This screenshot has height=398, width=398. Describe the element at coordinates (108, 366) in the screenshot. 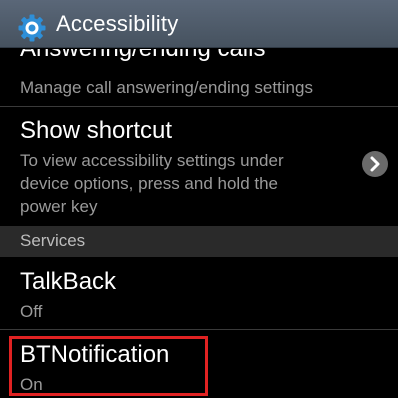

I see `highlight-box` at that location.